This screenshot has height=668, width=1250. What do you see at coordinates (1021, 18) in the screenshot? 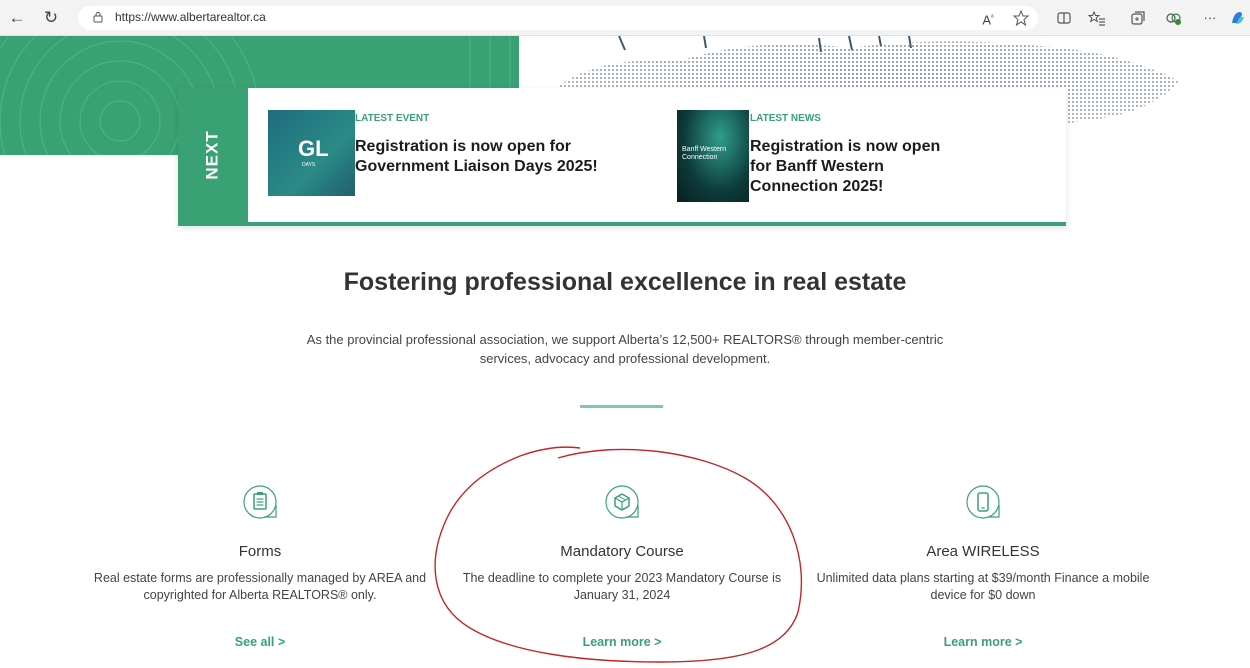
I see `favorite-star-icon` at bounding box center [1021, 18].